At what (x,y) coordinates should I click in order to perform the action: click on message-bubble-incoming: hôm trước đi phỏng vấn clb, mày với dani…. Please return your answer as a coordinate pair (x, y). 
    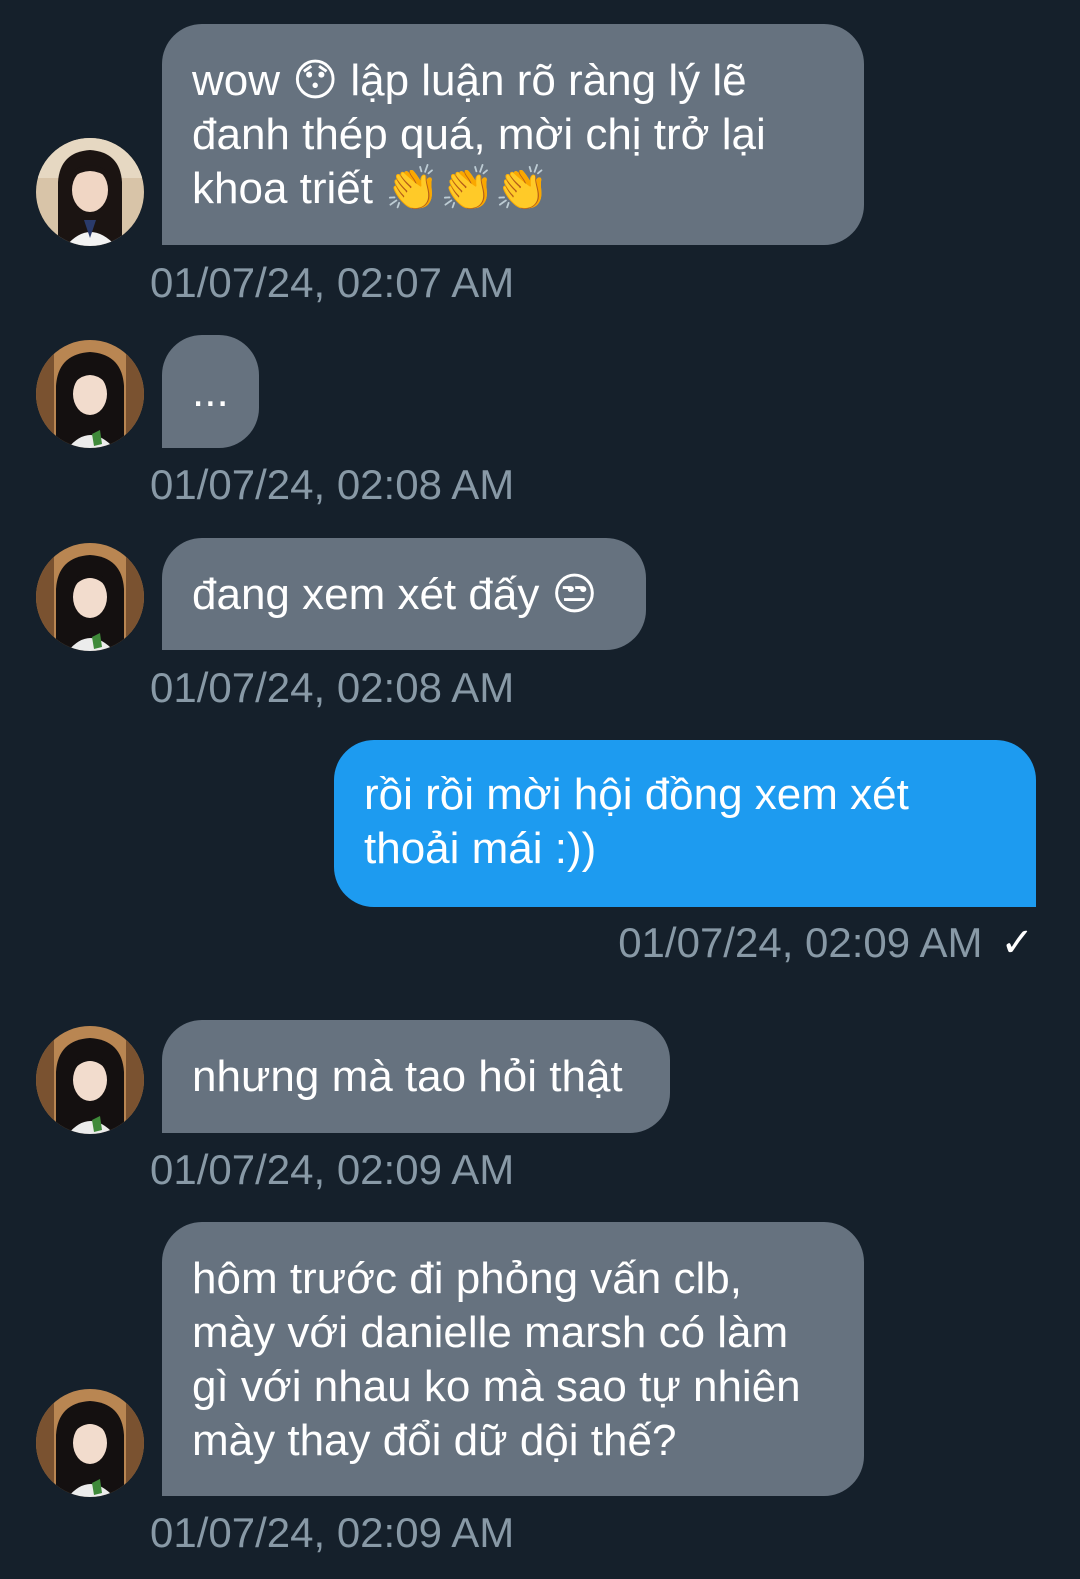
    Looking at the image, I should click on (513, 1359).